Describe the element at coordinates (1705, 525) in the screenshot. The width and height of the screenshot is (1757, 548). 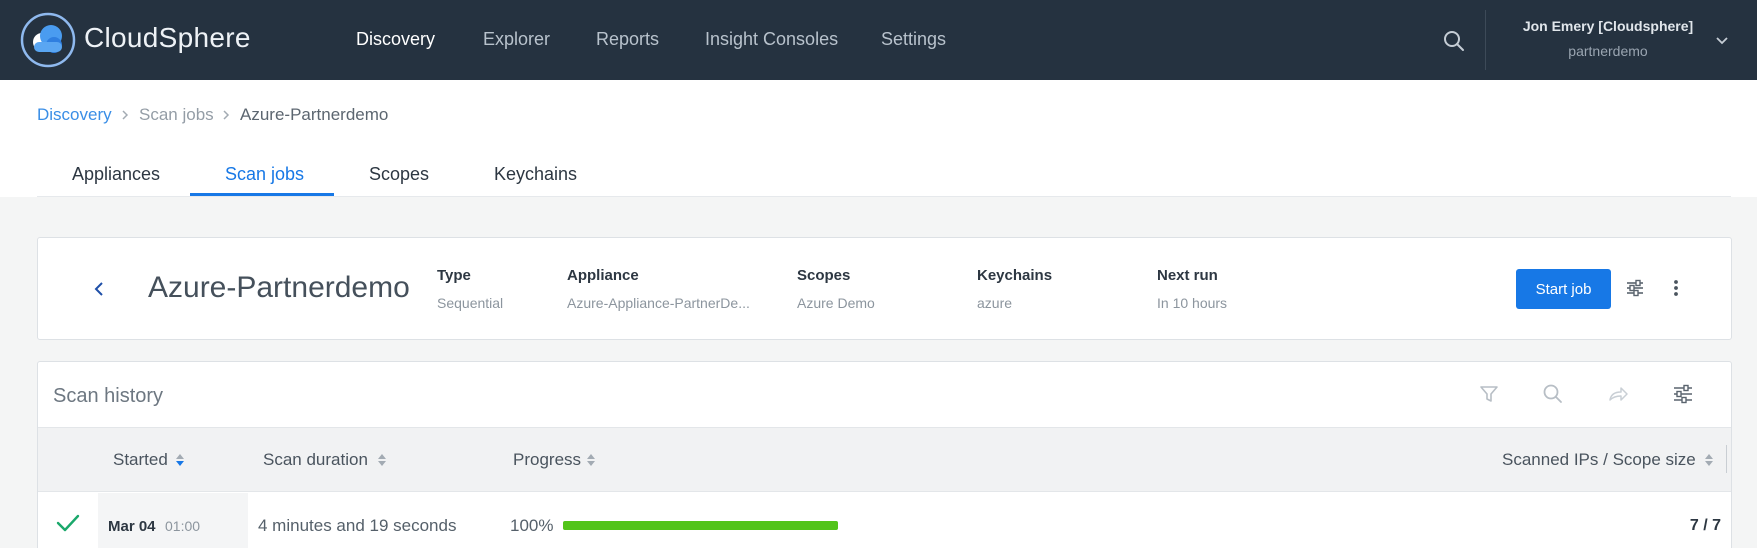
I see `row-scanned-ips: 7 / 7` at that location.